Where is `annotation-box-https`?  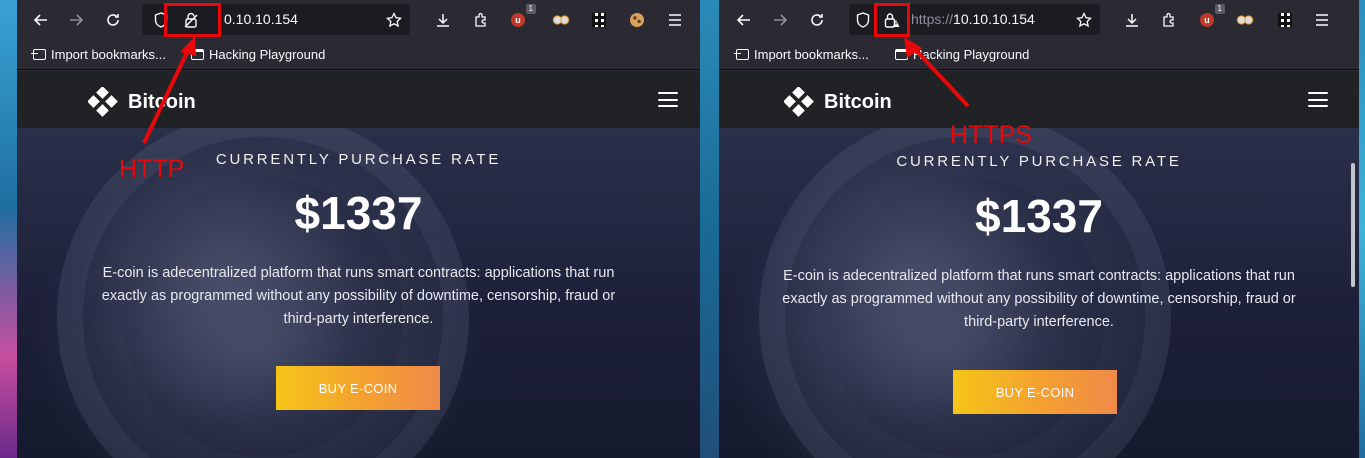
annotation-box-https is located at coordinates (892, 20).